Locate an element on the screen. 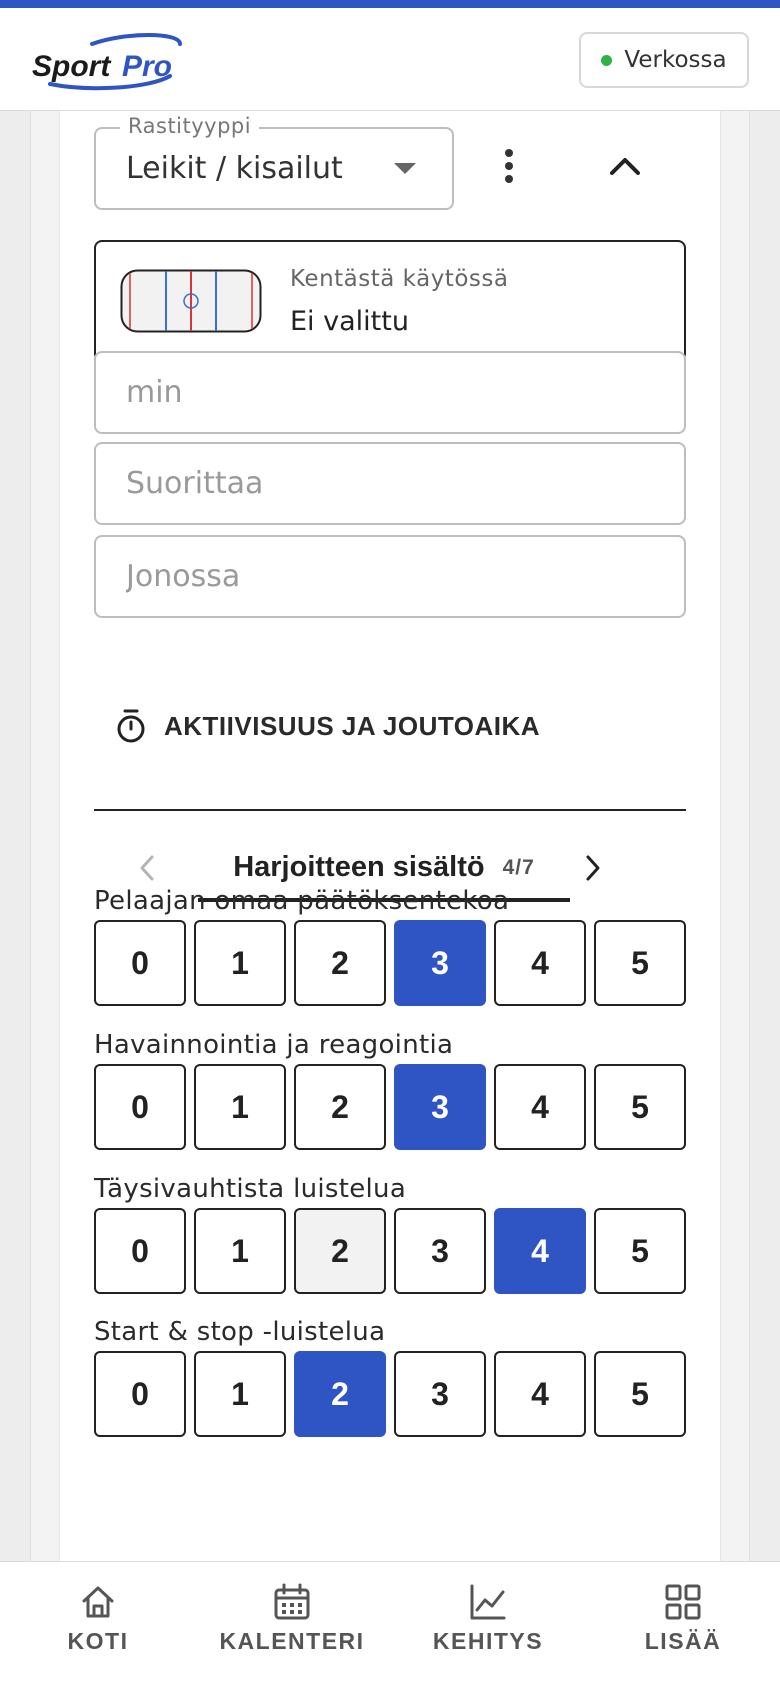  more-vertical-icon is located at coordinates (509, 166).